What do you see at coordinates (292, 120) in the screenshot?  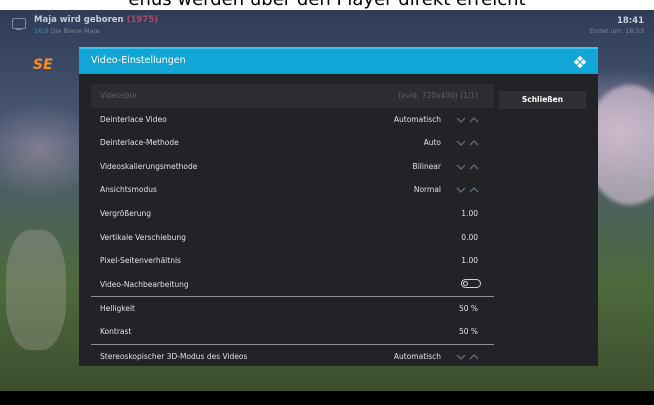 I see `settings-row-deinterlace-video: Deinterlace Video Automatisch` at bounding box center [292, 120].